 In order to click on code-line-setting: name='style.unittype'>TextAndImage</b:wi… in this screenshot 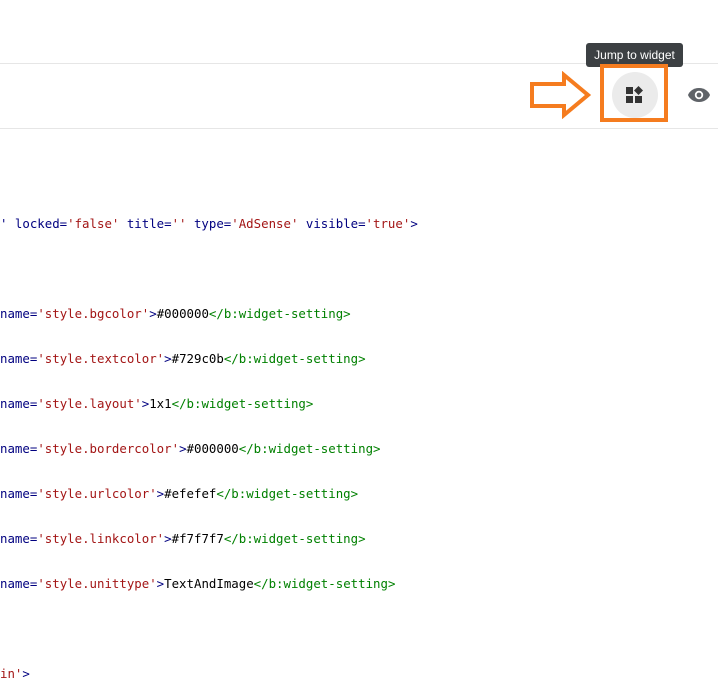, I will do `click(198, 583)`.